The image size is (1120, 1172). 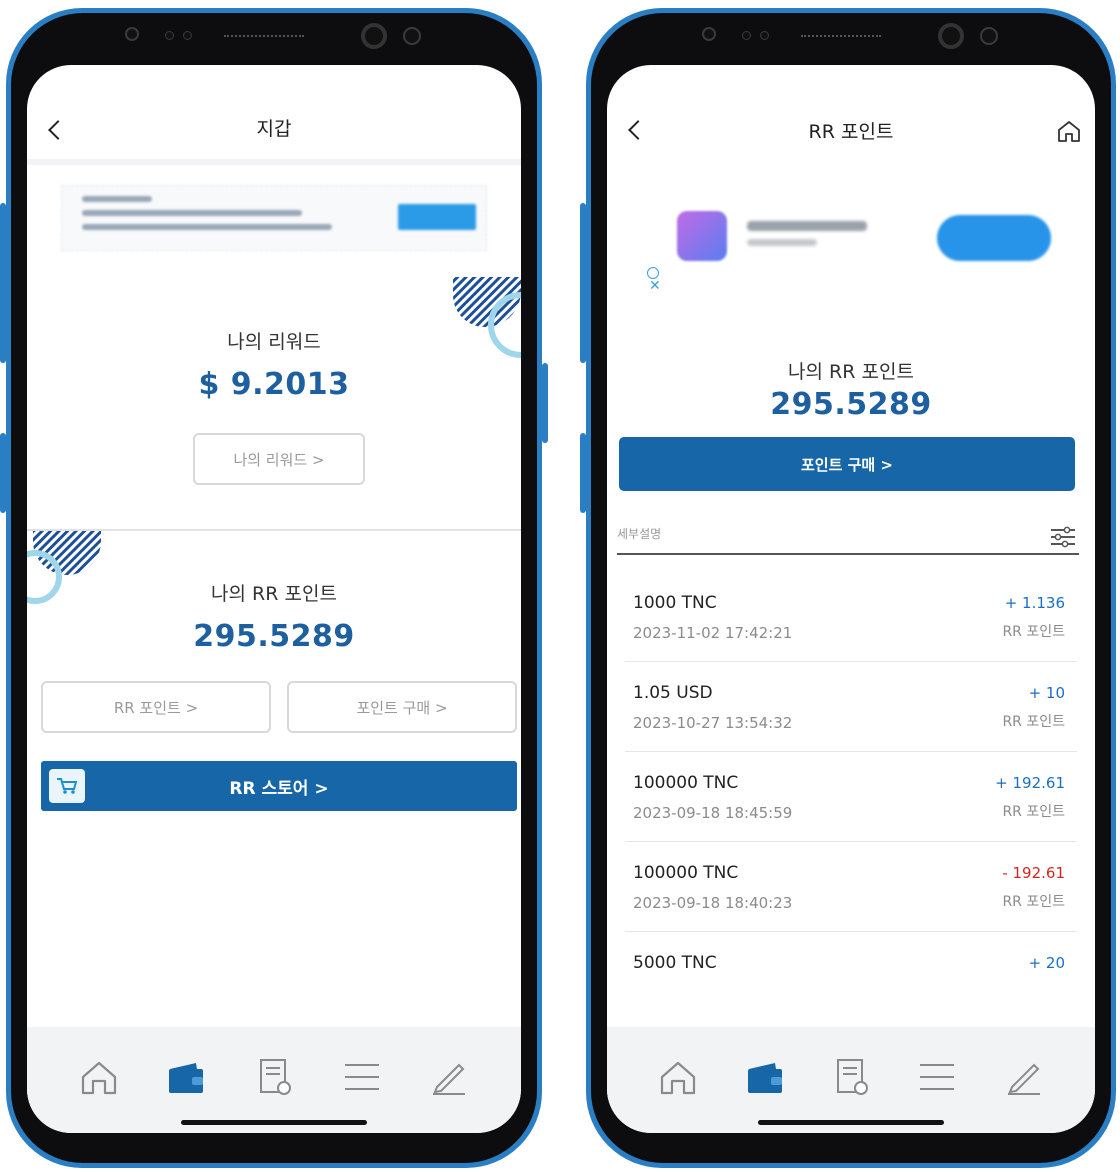 I want to click on tx-name: 1000 TNC, so click(x=675, y=603).